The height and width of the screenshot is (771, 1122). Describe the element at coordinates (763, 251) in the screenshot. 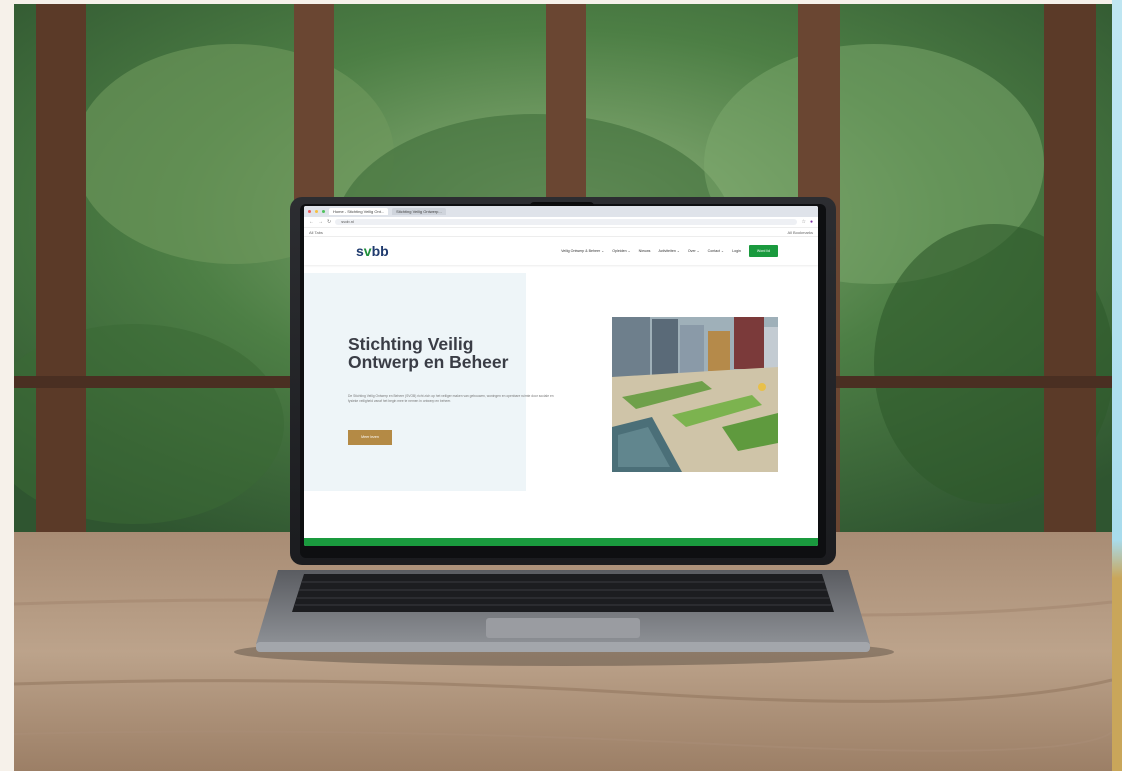

I see `join-button: Word lid` at that location.